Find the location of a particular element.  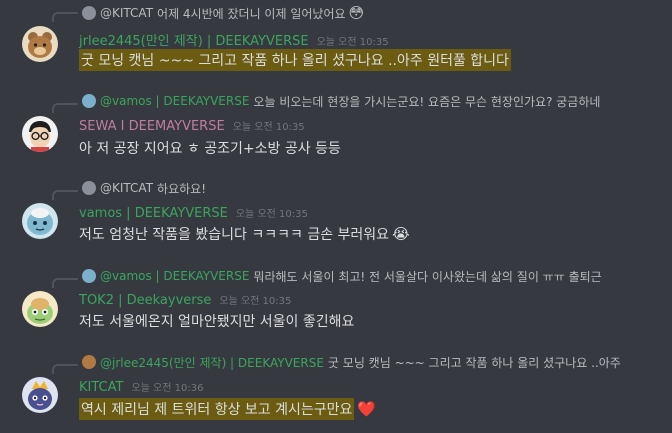

author-name: KITCAT is located at coordinates (101, 387).